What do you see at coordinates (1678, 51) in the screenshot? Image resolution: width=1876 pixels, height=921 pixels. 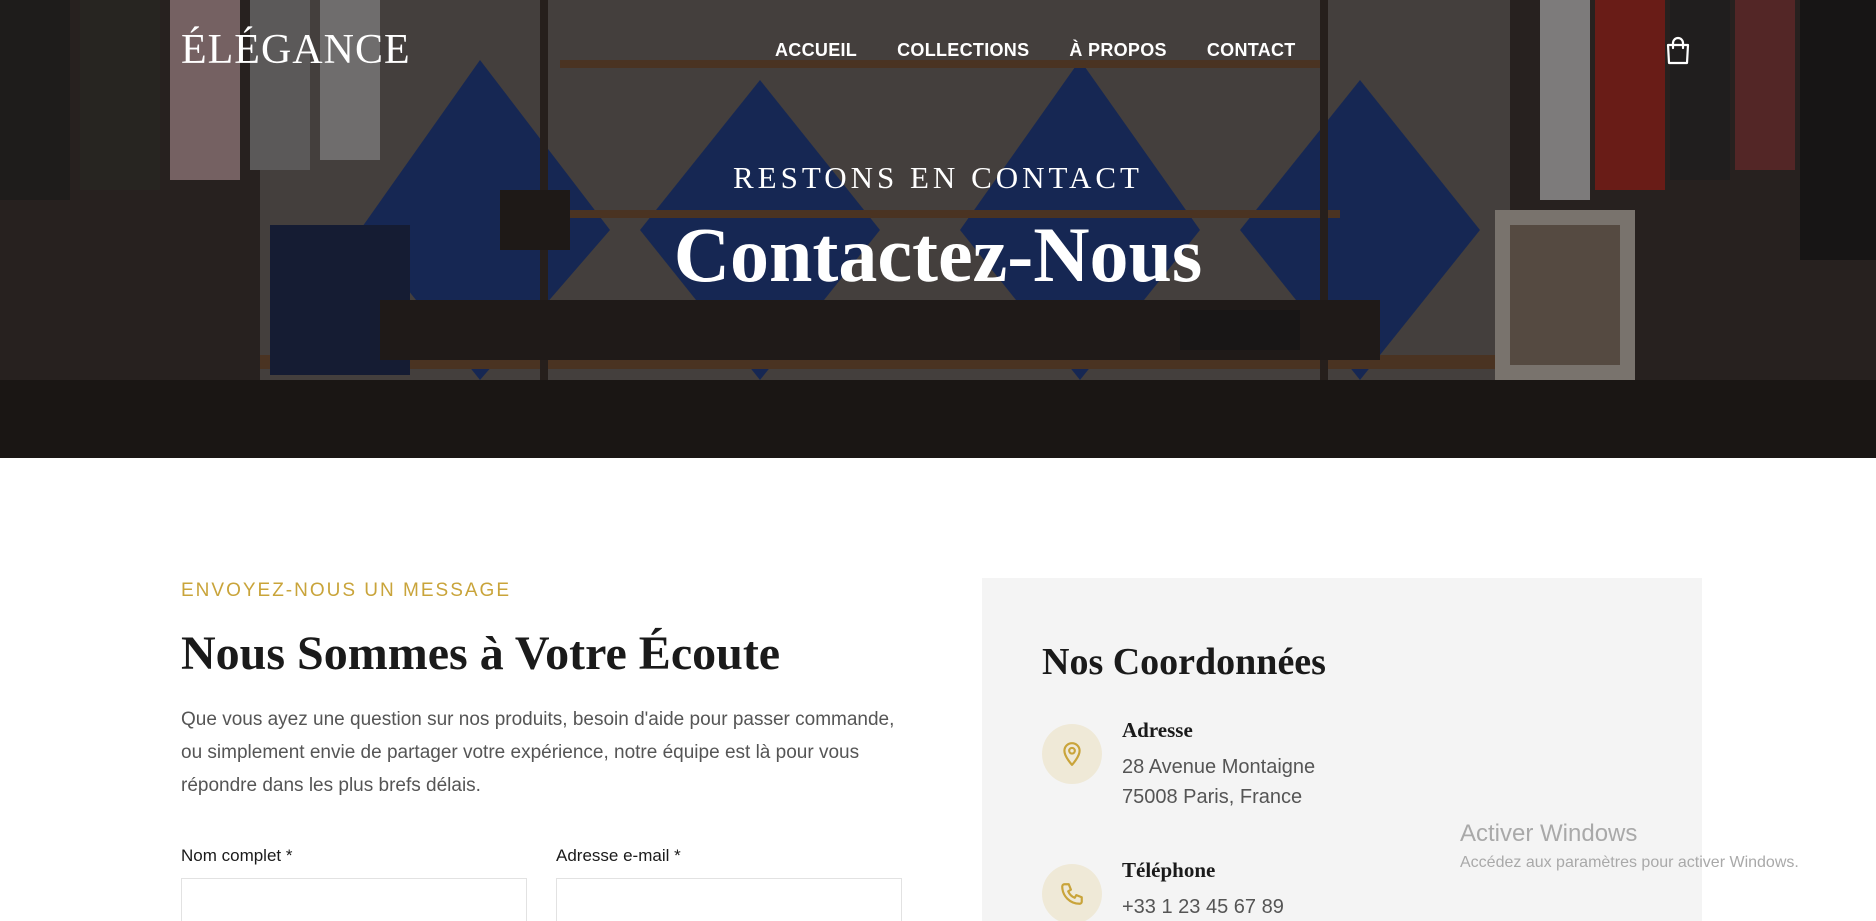 I see `shopping-bag-icon` at bounding box center [1678, 51].